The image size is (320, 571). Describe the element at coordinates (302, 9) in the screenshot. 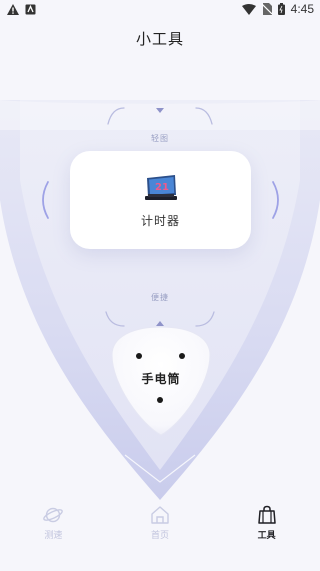

I see `status-time: 4:45` at that location.